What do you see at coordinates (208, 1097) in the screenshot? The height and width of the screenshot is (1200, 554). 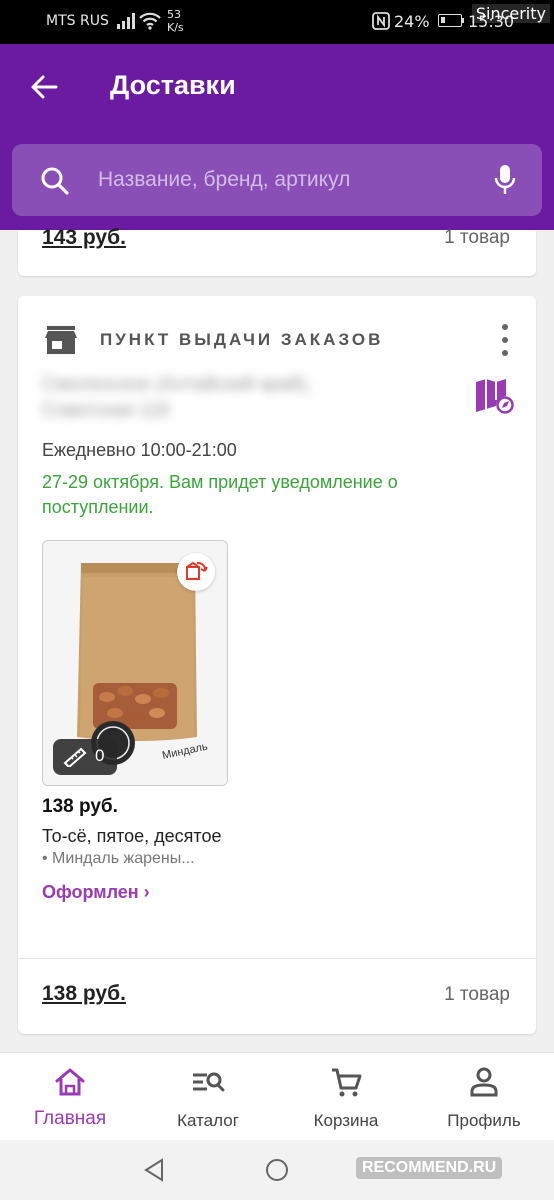 I see `nav-catalog: Каталог` at bounding box center [208, 1097].